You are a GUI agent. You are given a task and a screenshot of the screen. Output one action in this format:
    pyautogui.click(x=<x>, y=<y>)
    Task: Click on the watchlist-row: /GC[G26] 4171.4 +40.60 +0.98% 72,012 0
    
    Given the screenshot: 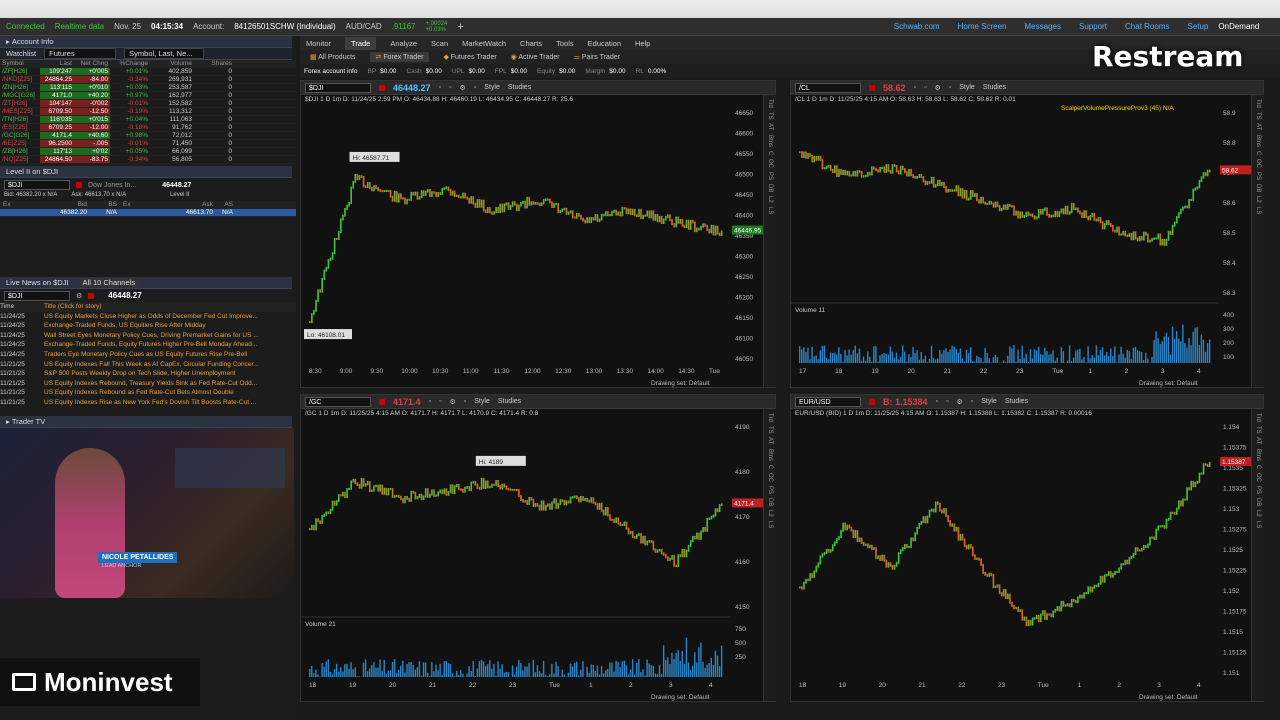 What is the action you would take?
    pyautogui.click(x=148, y=136)
    